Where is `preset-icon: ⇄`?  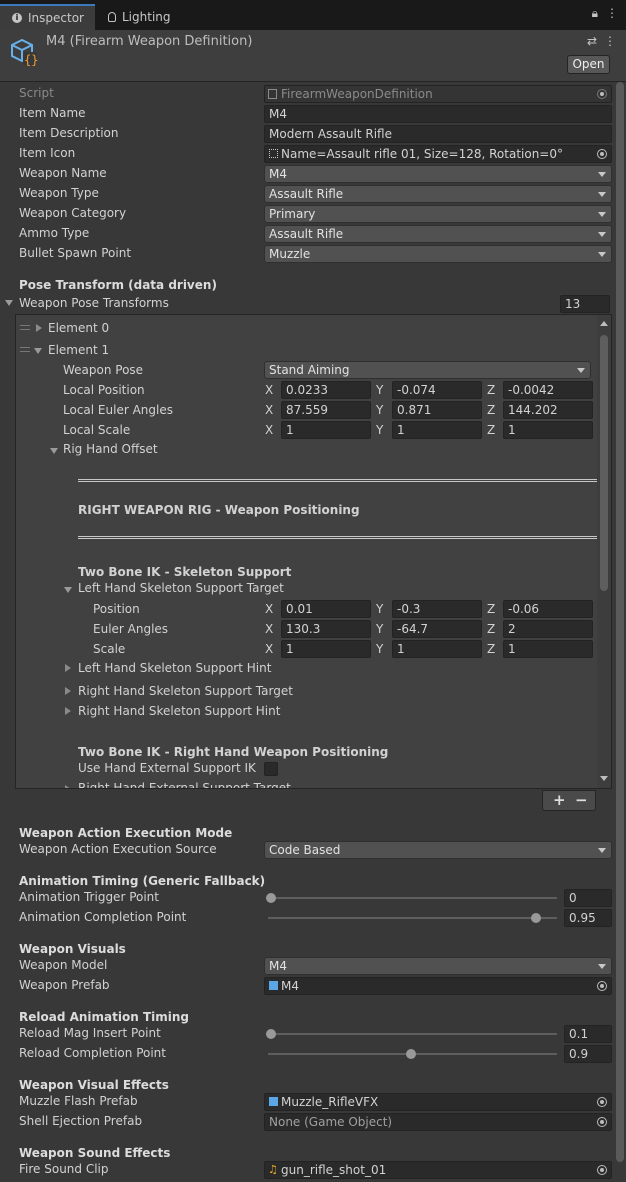
preset-icon: ⇄ is located at coordinates (592, 41).